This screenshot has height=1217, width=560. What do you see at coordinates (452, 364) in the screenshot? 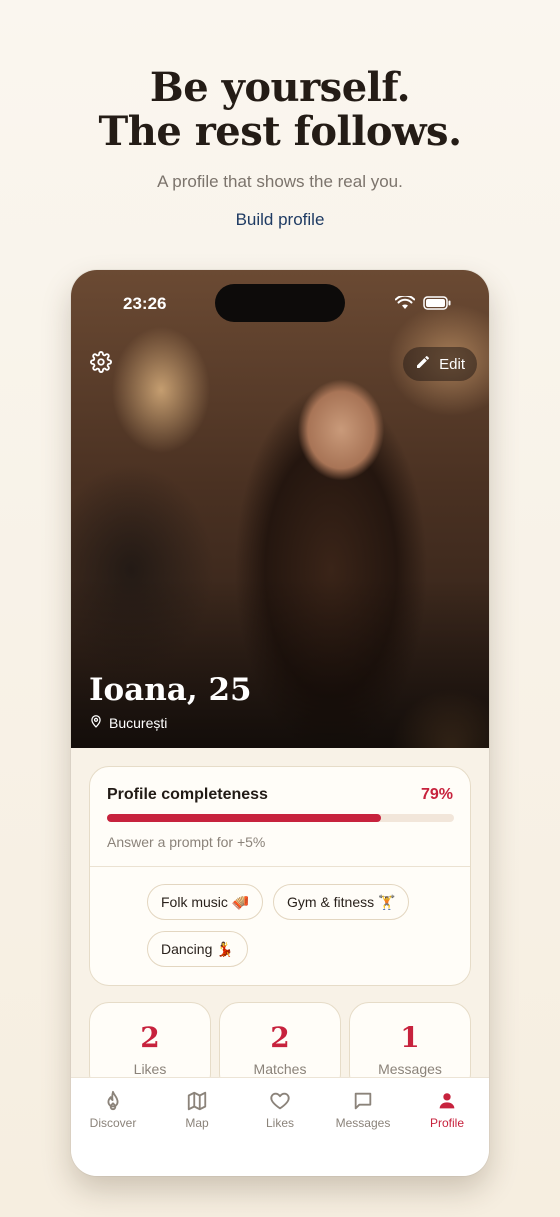
I see `edit-label: Edit` at bounding box center [452, 364].